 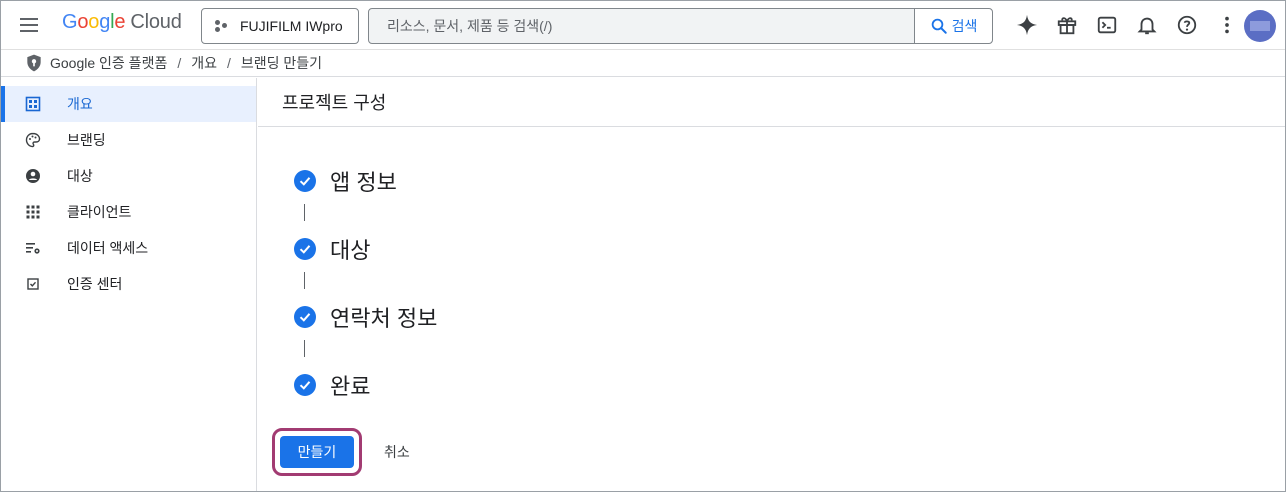 I want to click on cancel-button: 취소, so click(x=397, y=452).